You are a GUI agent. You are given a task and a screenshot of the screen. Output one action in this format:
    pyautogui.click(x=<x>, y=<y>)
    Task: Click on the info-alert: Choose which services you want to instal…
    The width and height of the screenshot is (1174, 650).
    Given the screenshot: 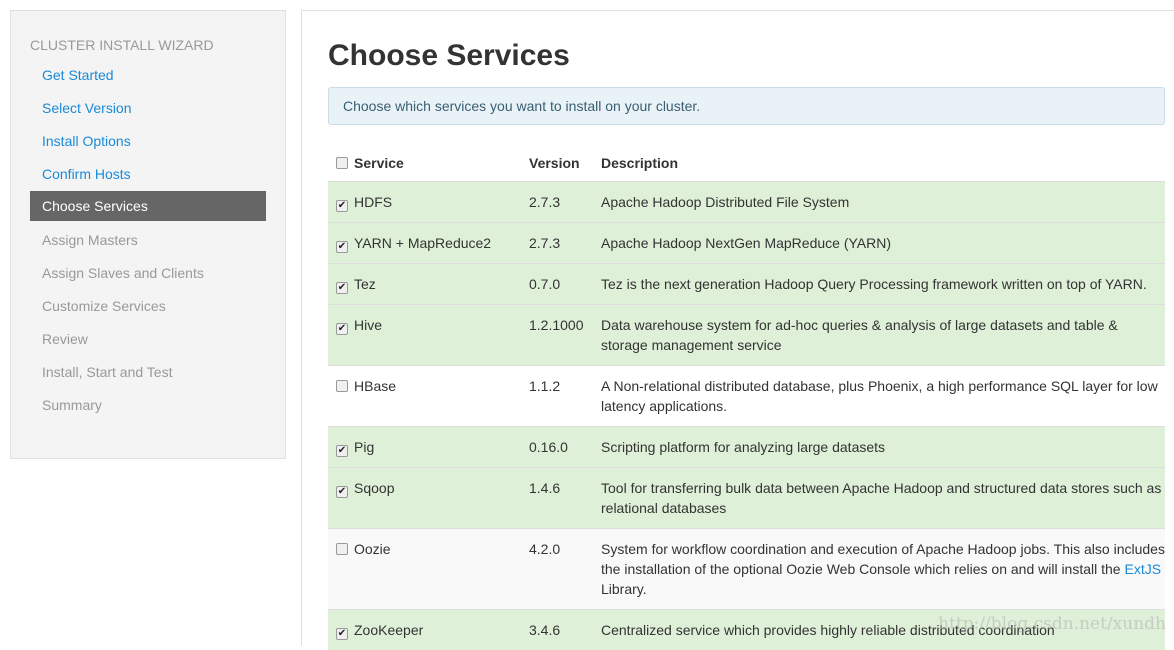 What is the action you would take?
    pyautogui.click(x=746, y=106)
    